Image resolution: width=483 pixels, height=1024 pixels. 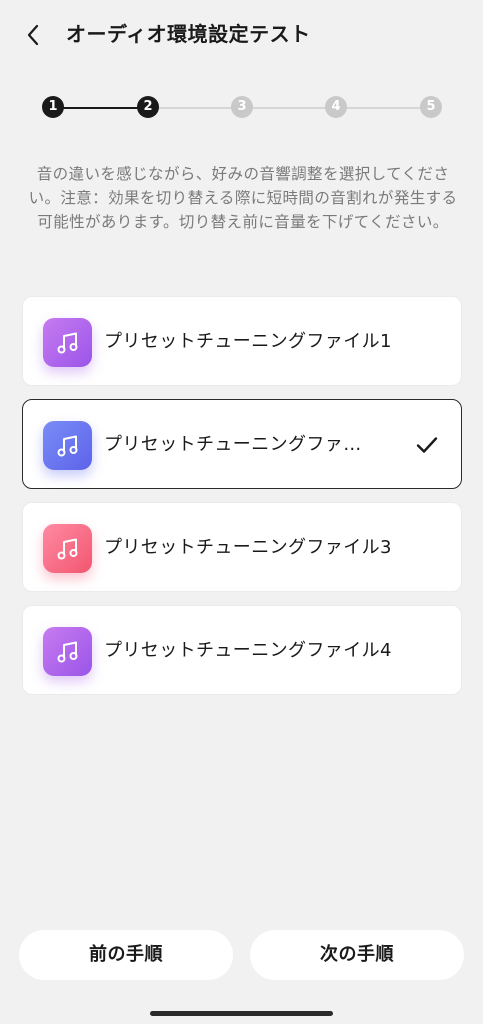 I want to click on back-button, so click(x=33, y=35).